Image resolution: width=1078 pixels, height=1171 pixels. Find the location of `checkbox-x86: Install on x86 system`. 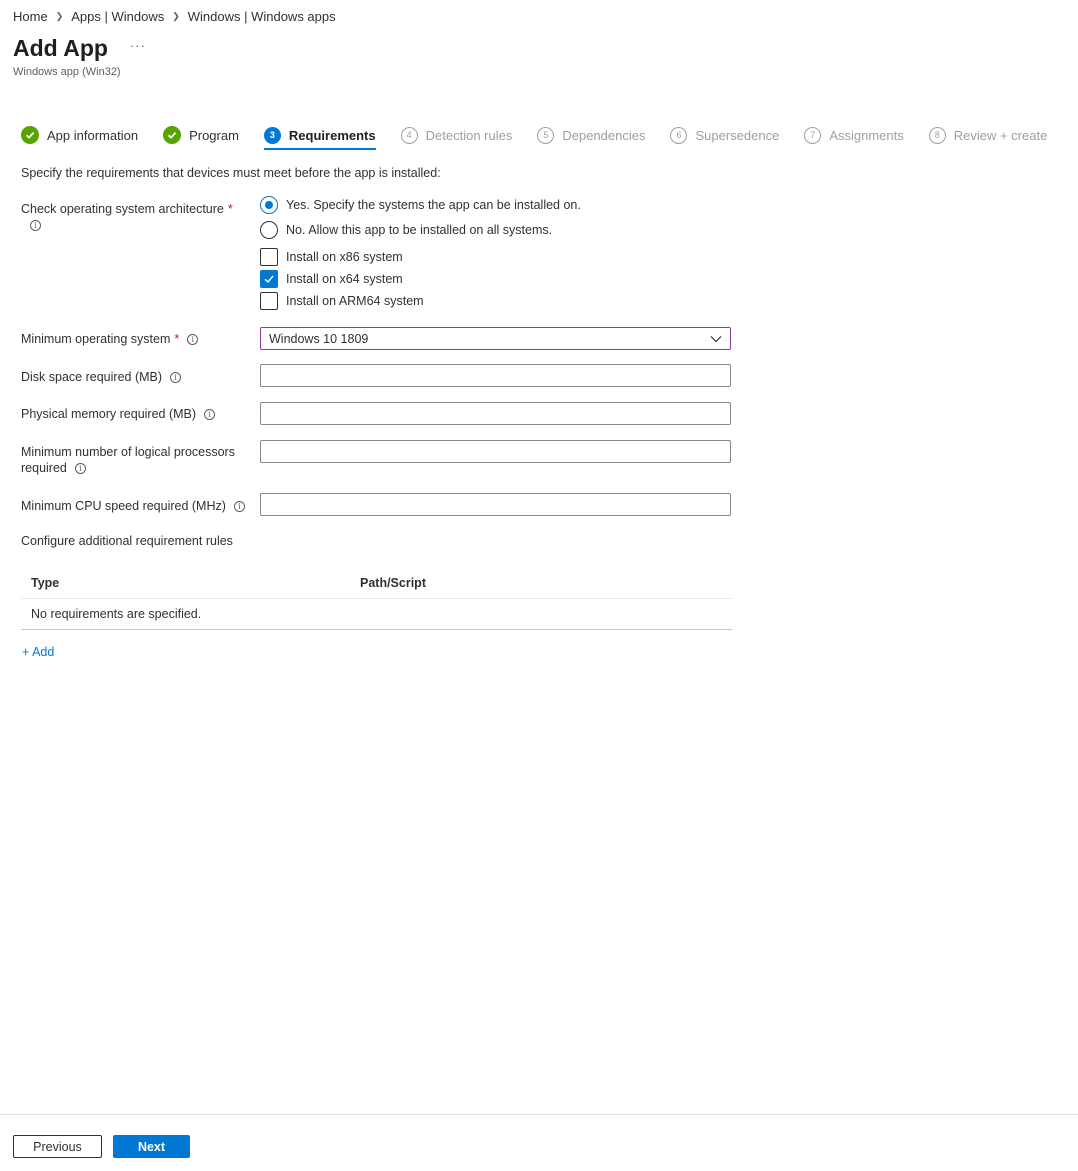

checkbox-x86: Install on x86 system is located at coordinates (331, 257).